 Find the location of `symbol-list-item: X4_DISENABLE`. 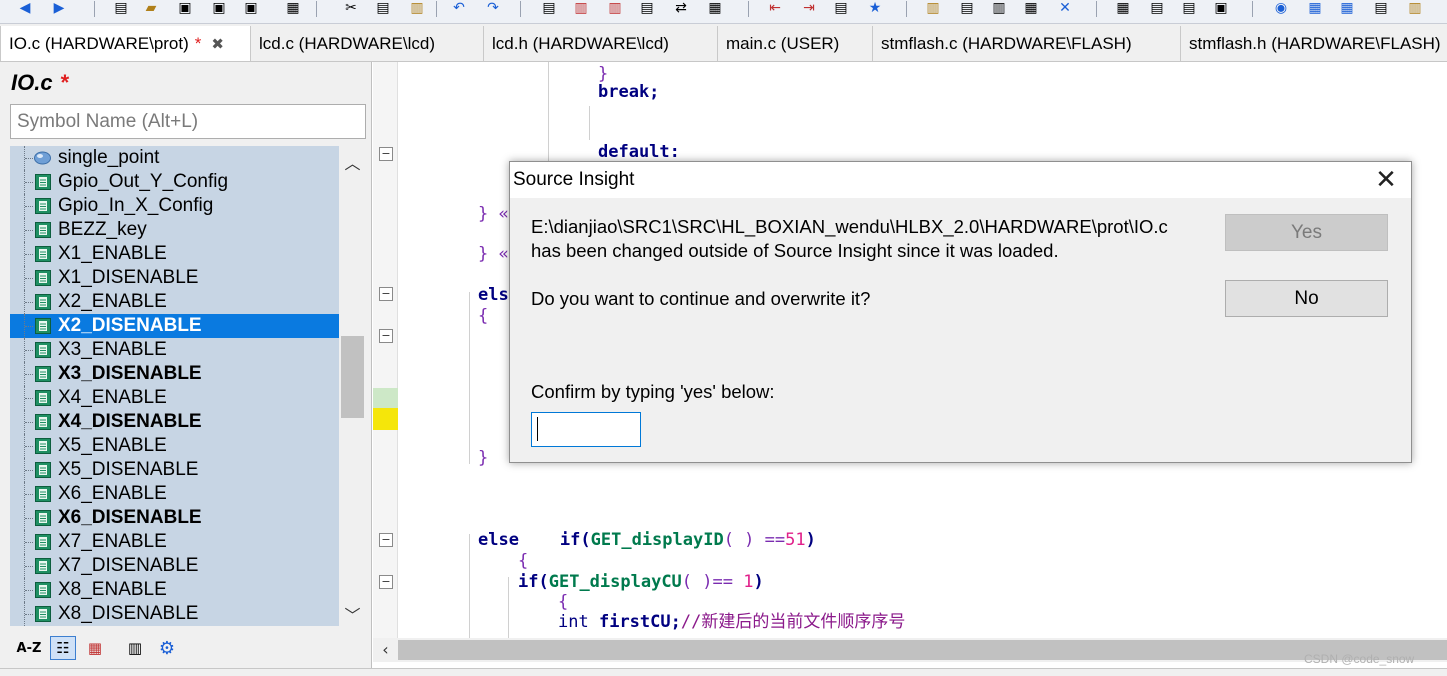

symbol-list-item: X4_DISENABLE is located at coordinates (174, 422).